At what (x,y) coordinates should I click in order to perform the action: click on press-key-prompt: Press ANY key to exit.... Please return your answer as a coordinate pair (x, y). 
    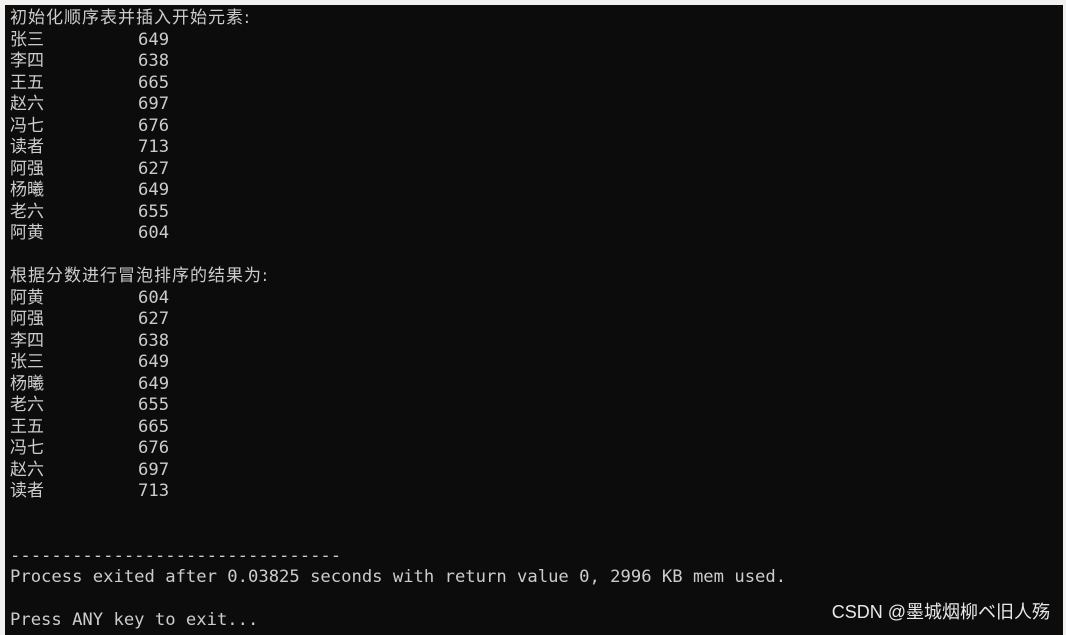
    Looking at the image, I should click on (134, 620).